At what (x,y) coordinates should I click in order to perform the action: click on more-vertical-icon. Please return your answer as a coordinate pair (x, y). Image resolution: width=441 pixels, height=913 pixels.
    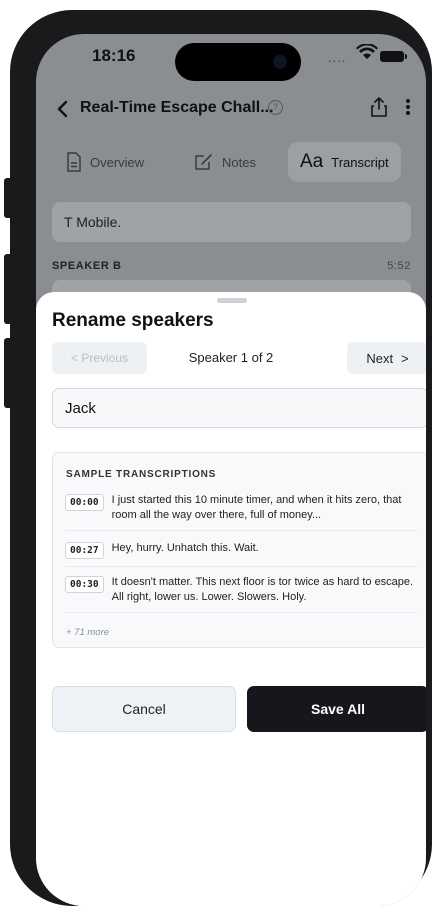
    Looking at the image, I should click on (408, 107).